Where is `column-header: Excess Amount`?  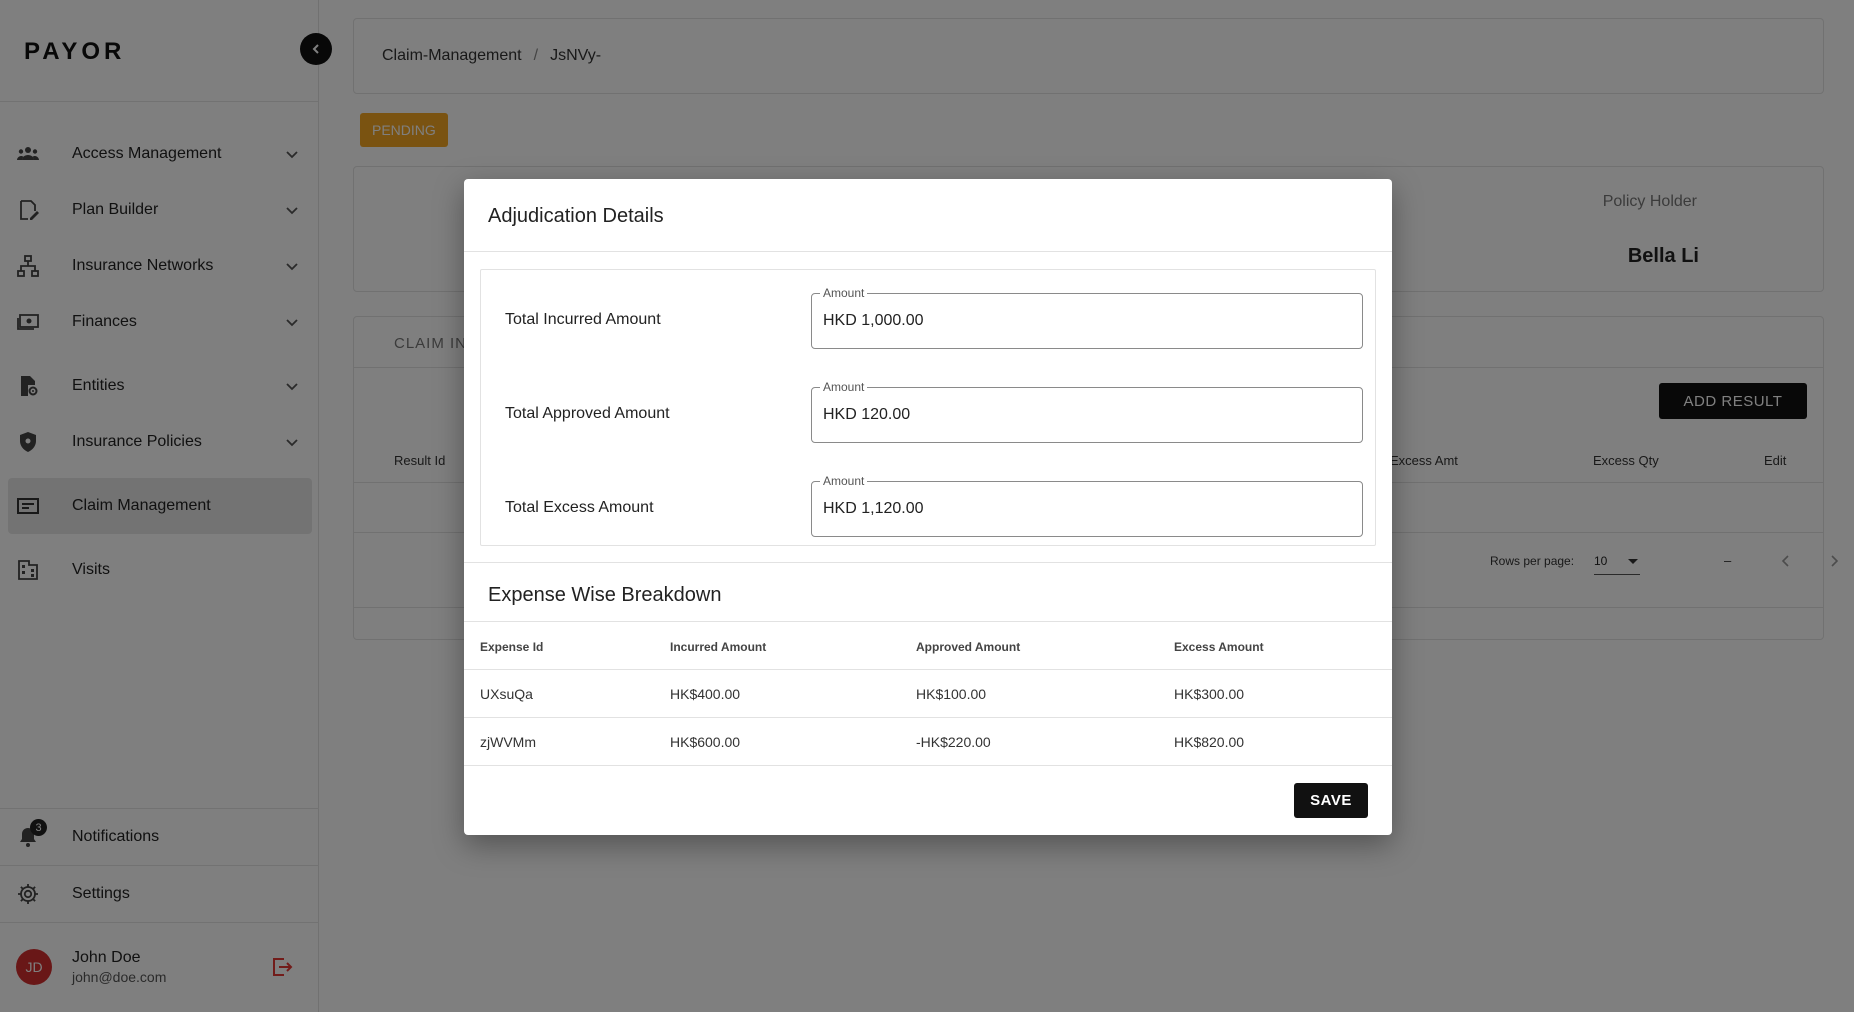 column-header: Excess Amount is located at coordinates (1219, 647).